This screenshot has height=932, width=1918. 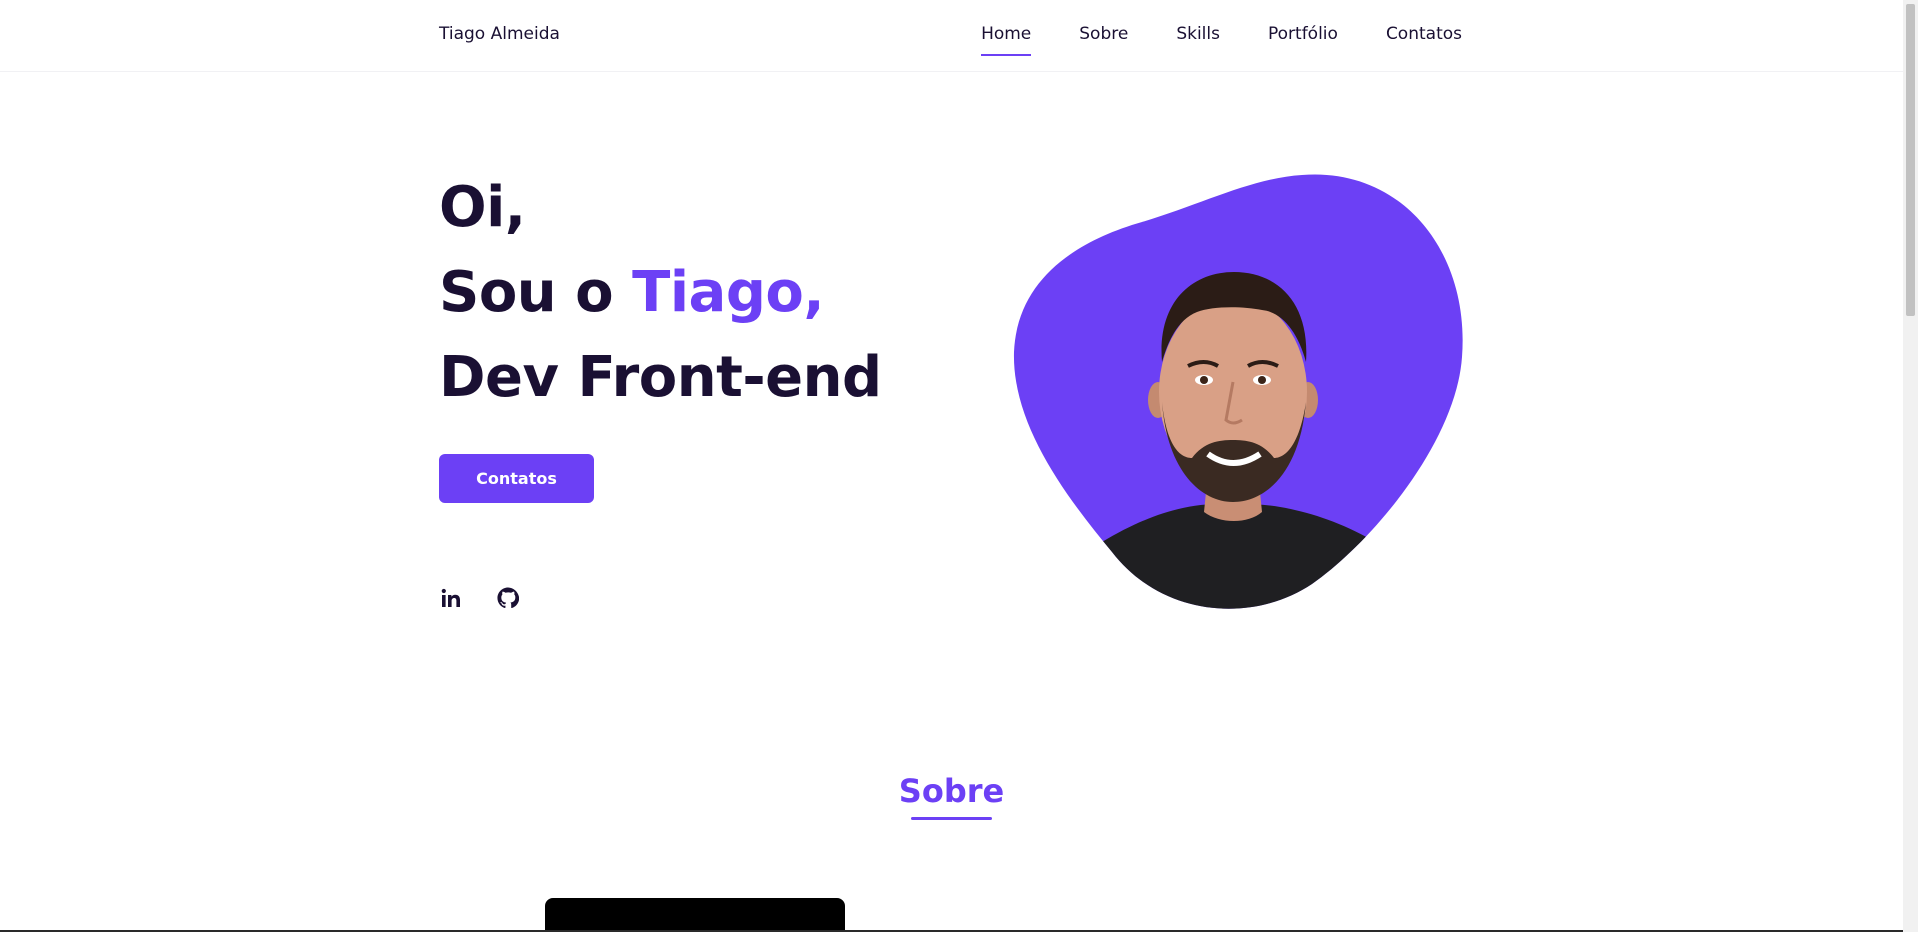 I want to click on profile-photo-blob, so click(x=1238, y=393).